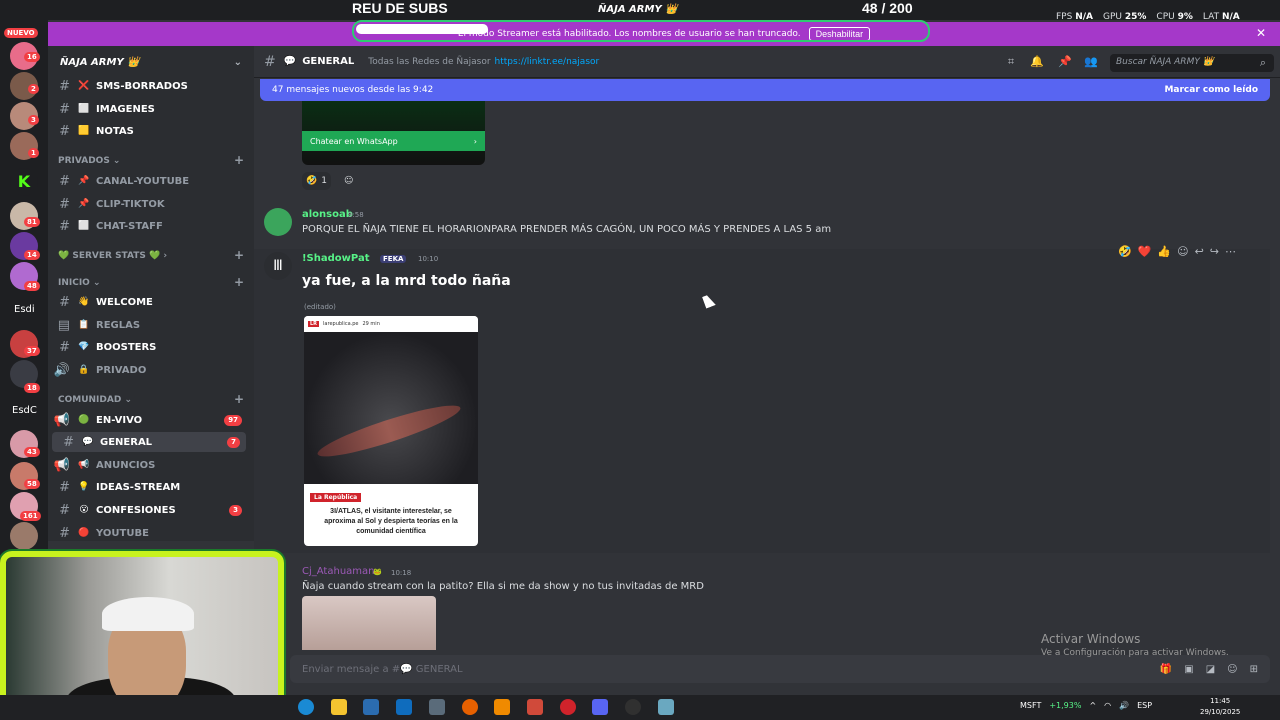  What do you see at coordinates (1214, 251) in the screenshot?
I see `forward-icon: ↪` at bounding box center [1214, 251].